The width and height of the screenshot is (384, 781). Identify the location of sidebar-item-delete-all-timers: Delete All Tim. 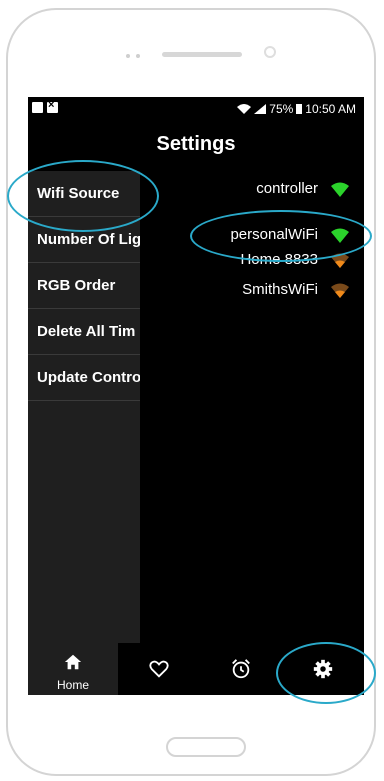
(84, 332).